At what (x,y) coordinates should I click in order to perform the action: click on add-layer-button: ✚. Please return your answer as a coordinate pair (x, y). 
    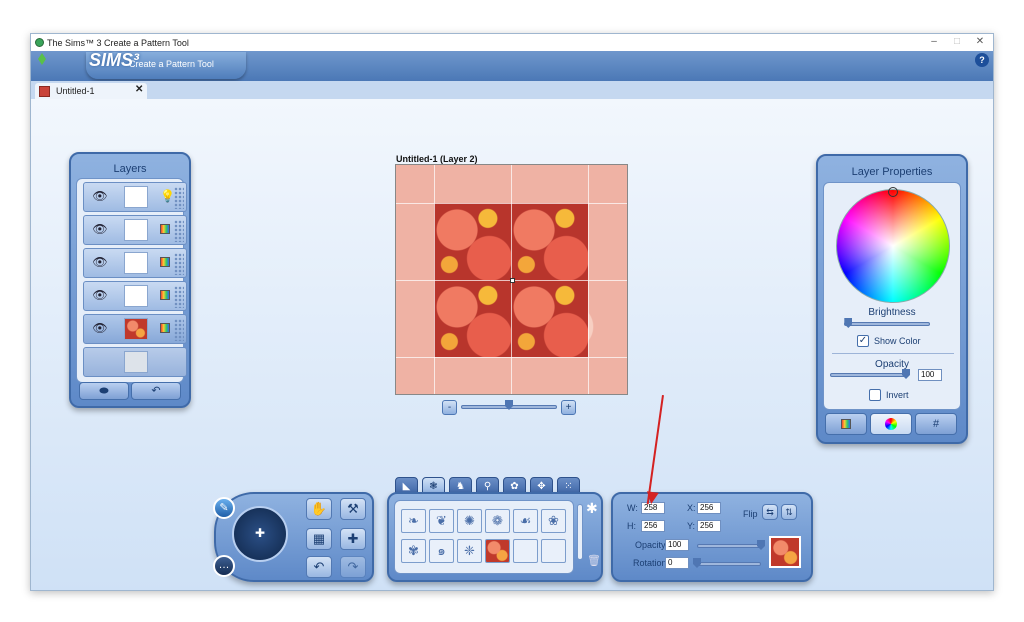
    Looking at the image, I should click on (353, 539).